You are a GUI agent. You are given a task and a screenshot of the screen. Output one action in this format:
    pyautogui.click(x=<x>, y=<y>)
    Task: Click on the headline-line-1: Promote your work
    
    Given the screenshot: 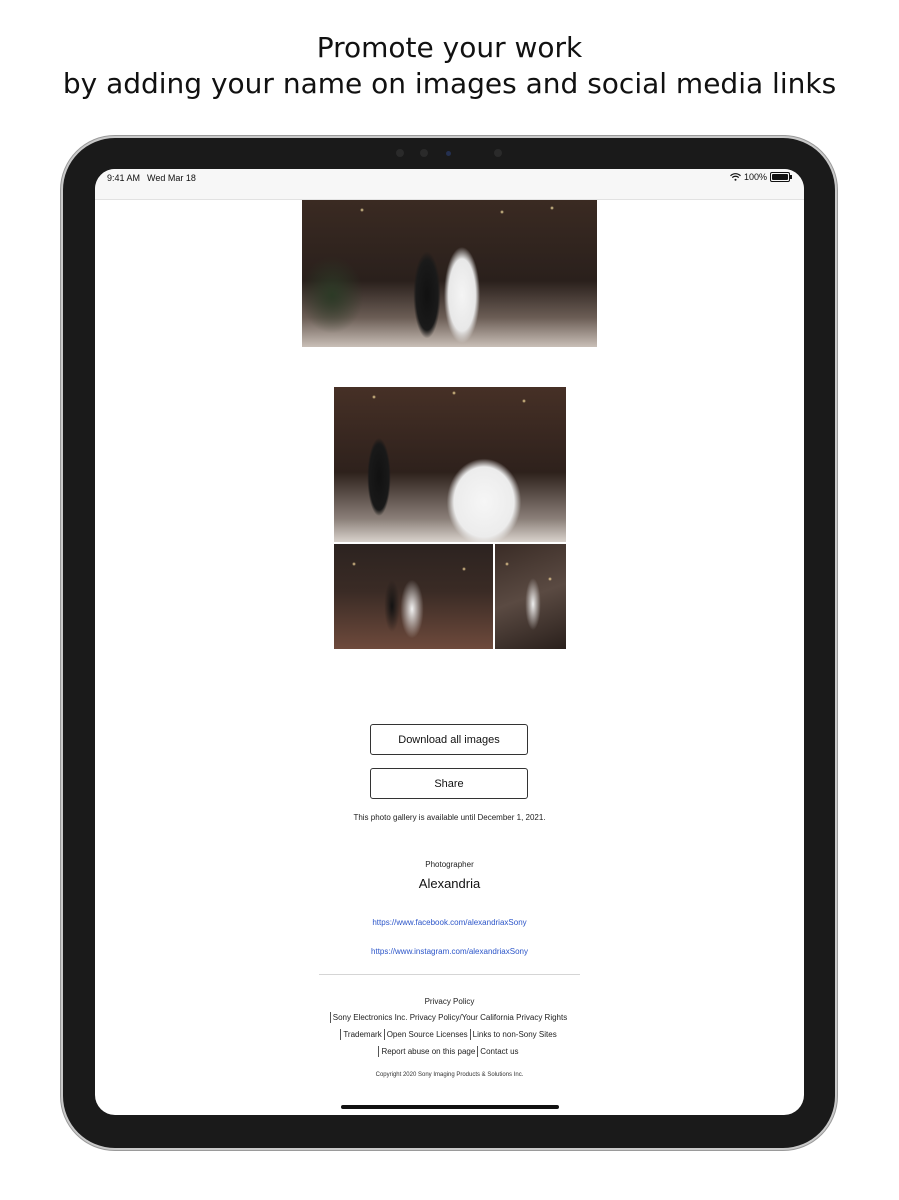 What is the action you would take?
    pyautogui.click(x=449, y=47)
    